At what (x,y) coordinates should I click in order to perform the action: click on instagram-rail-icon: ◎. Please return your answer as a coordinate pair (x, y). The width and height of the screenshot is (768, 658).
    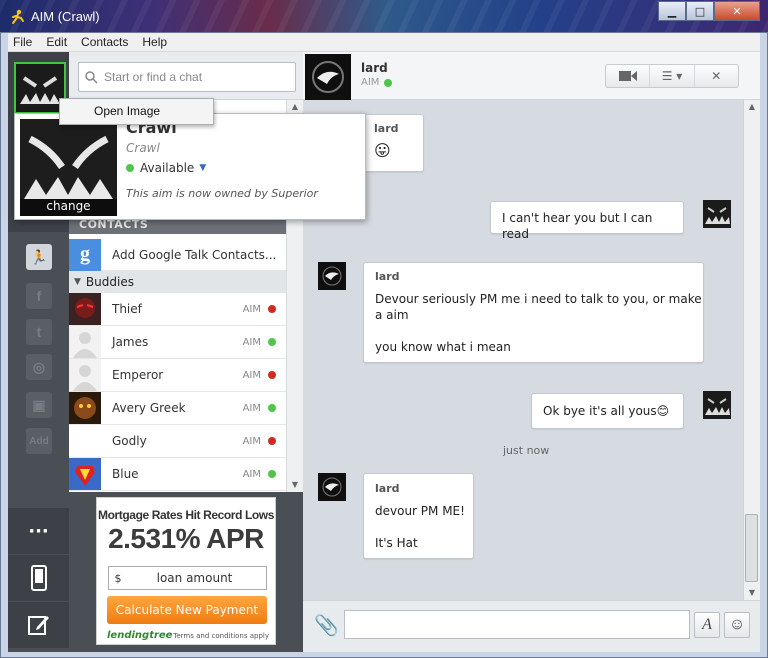
    Looking at the image, I should click on (39, 367).